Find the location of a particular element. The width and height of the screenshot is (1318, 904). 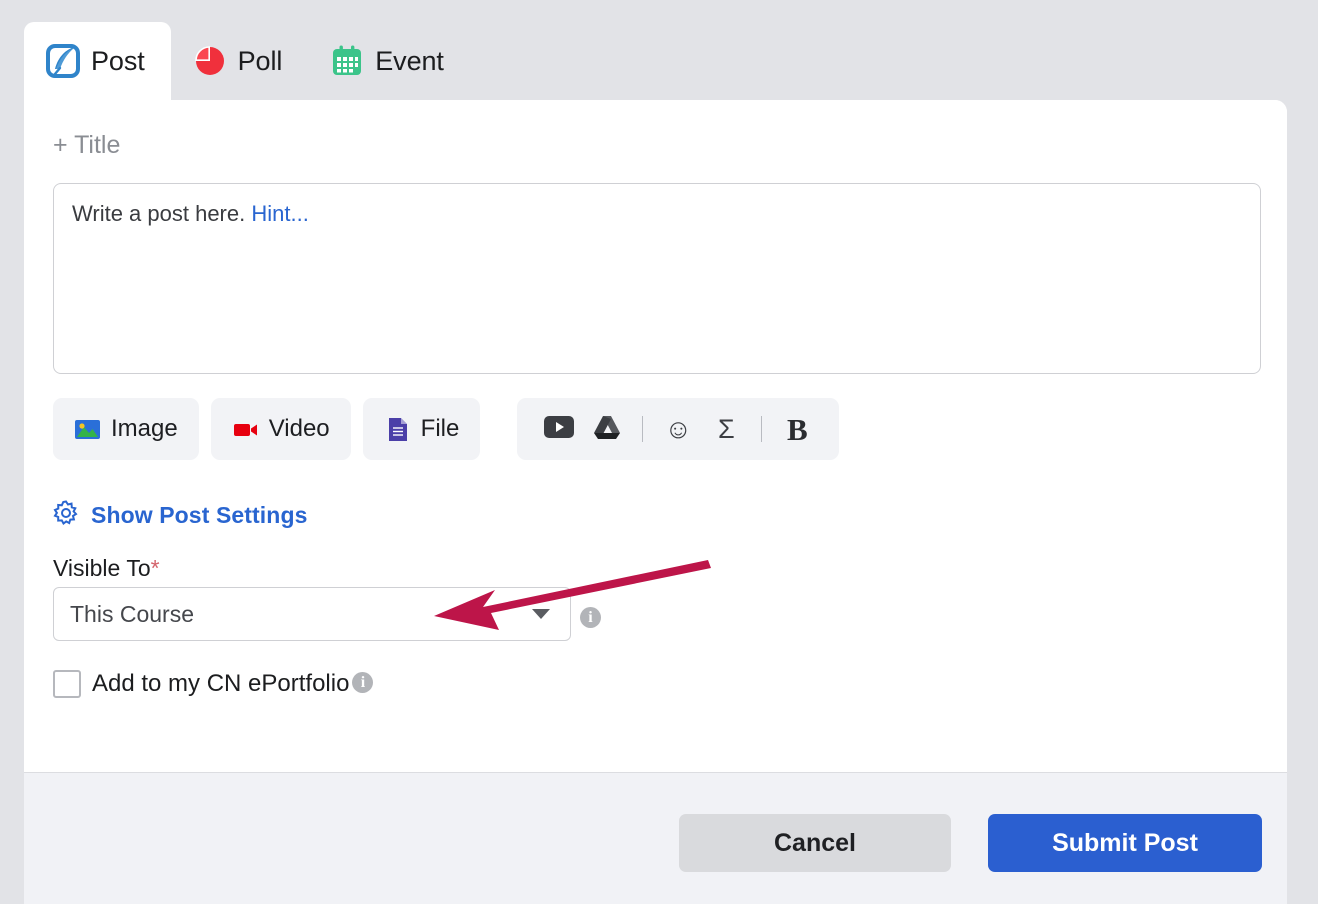

visible-to-label: Visible To* is located at coordinates (106, 568).